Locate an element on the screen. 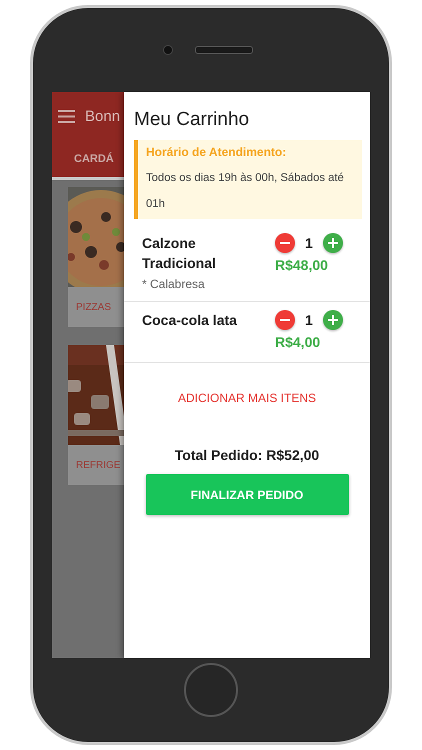 The height and width of the screenshot is (750, 422). notice-title: Horário de Atendimento: is located at coordinates (217, 152).